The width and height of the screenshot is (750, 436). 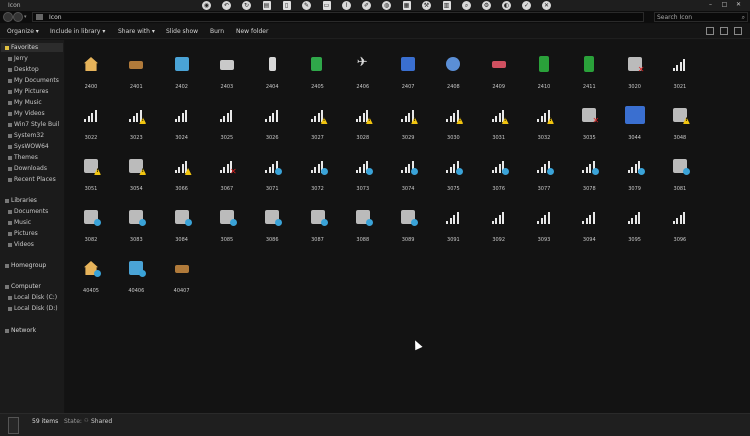 I want to click on file-item: ! 3031, so click(x=499, y=120).